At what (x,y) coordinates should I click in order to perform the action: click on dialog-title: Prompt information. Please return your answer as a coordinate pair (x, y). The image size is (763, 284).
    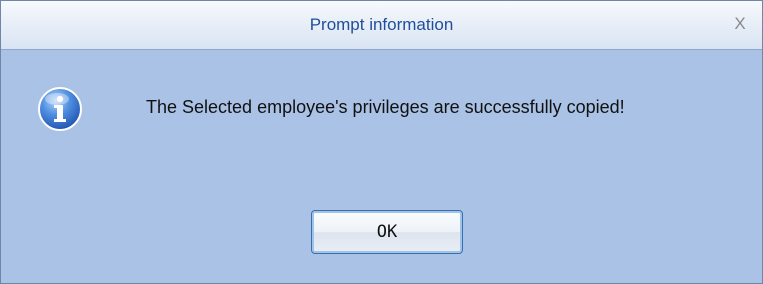
    Looking at the image, I should click on (381, 24).